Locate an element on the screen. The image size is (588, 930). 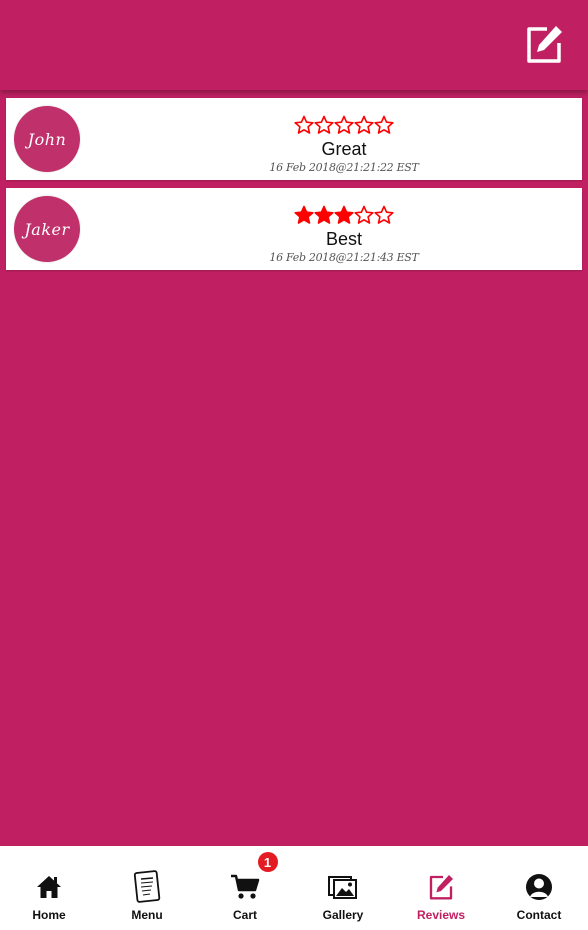
nav-item-menu: Menu is located at coordinates (147, 888).